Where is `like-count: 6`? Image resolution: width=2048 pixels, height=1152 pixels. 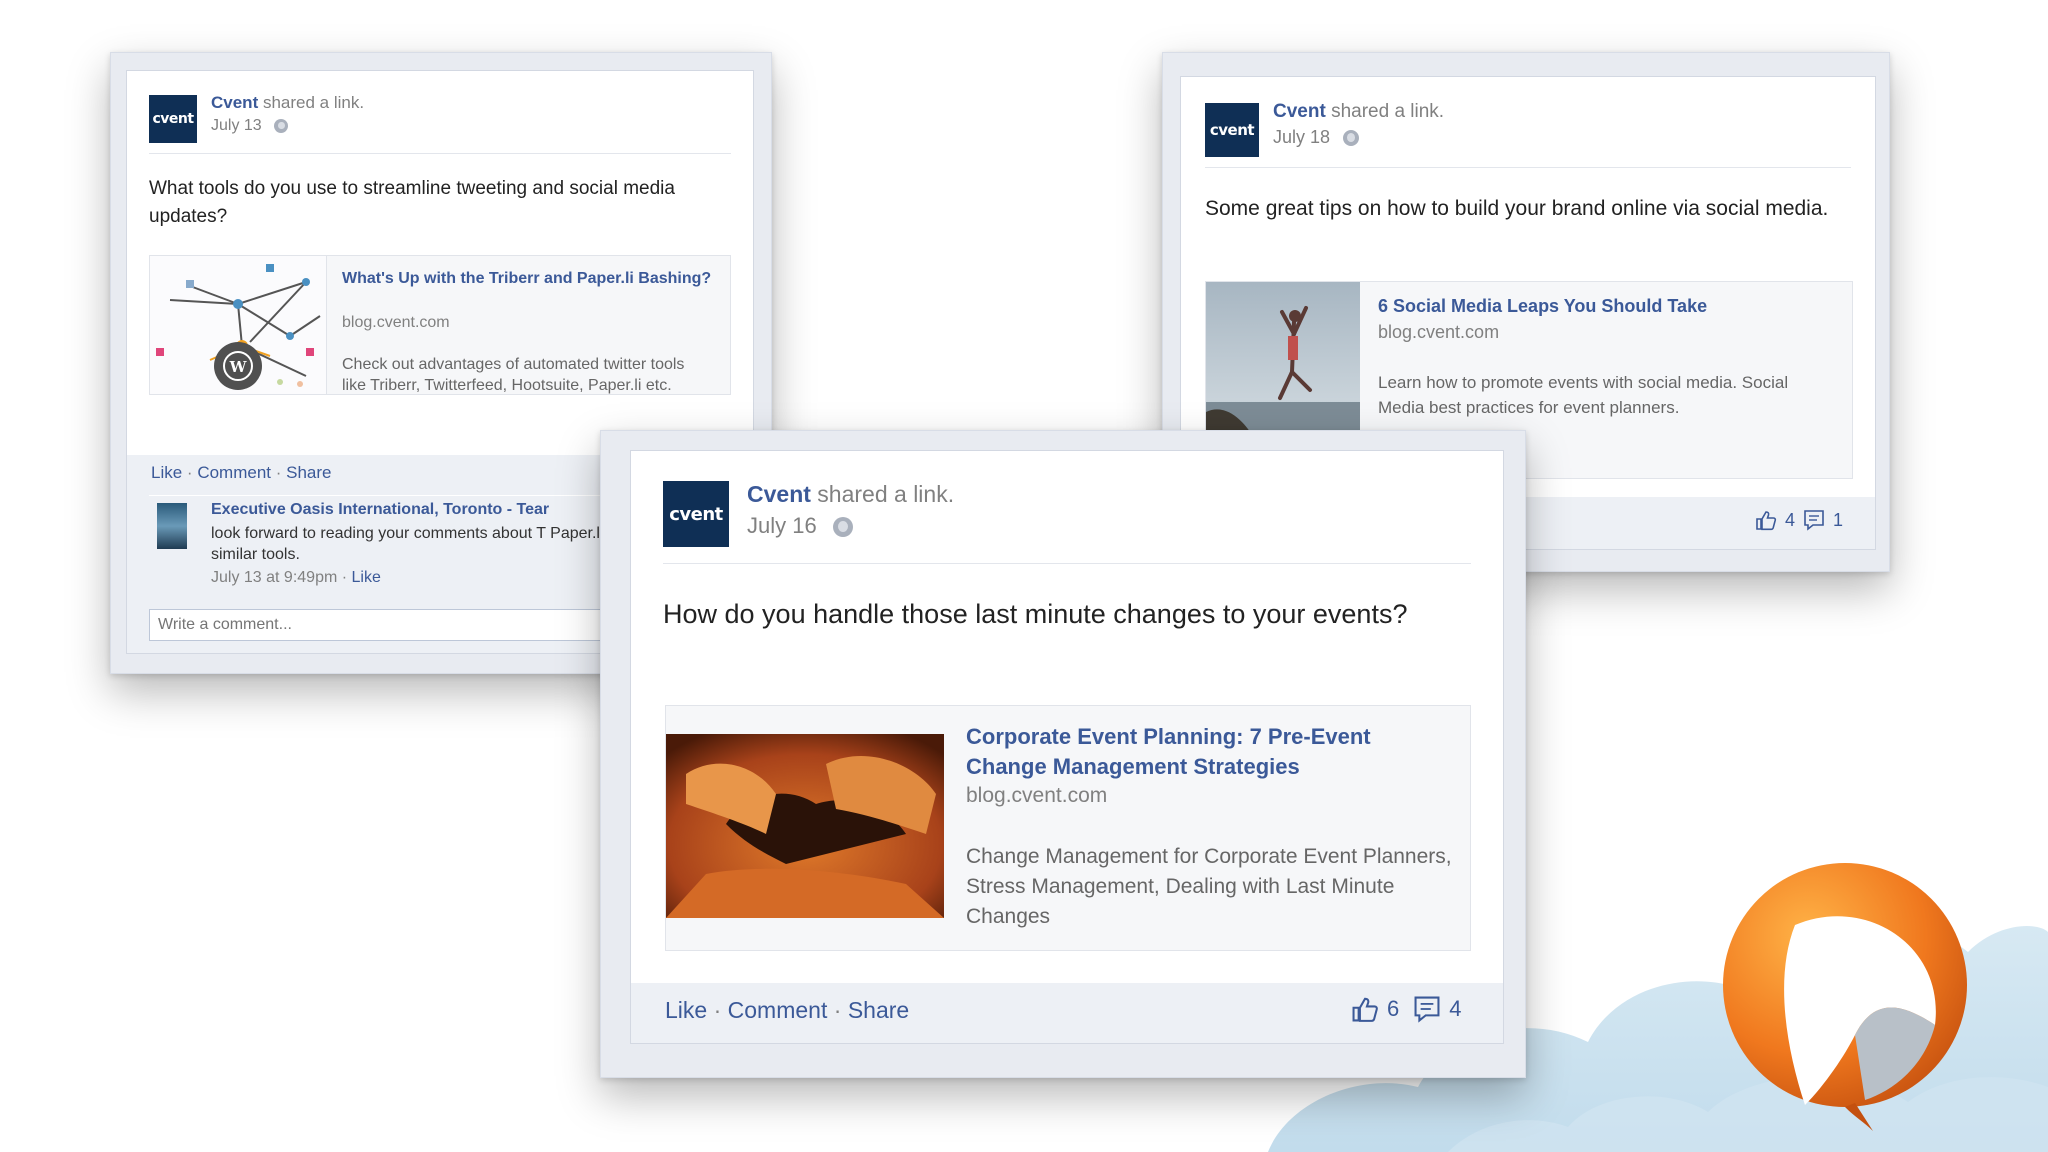
like-count: 6 is located at coordinates (1393, 1009).